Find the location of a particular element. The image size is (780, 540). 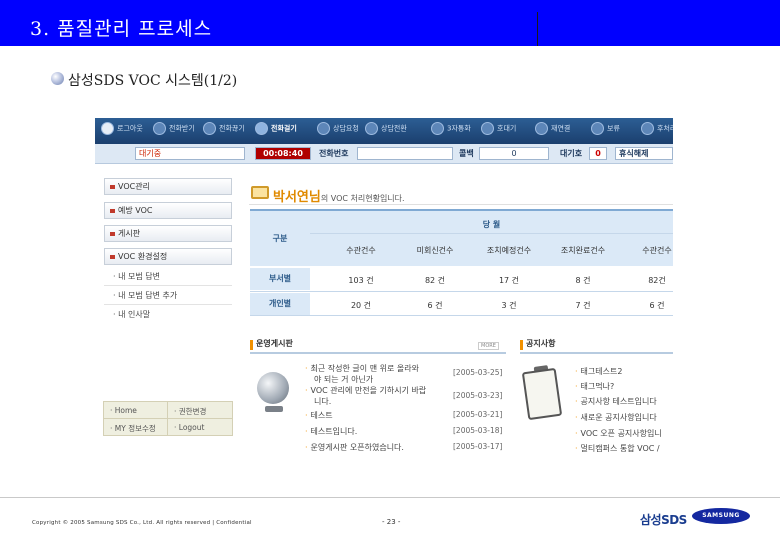

toolbar-phone-dial: 전화걸기 is located at coordinates (276, 131).